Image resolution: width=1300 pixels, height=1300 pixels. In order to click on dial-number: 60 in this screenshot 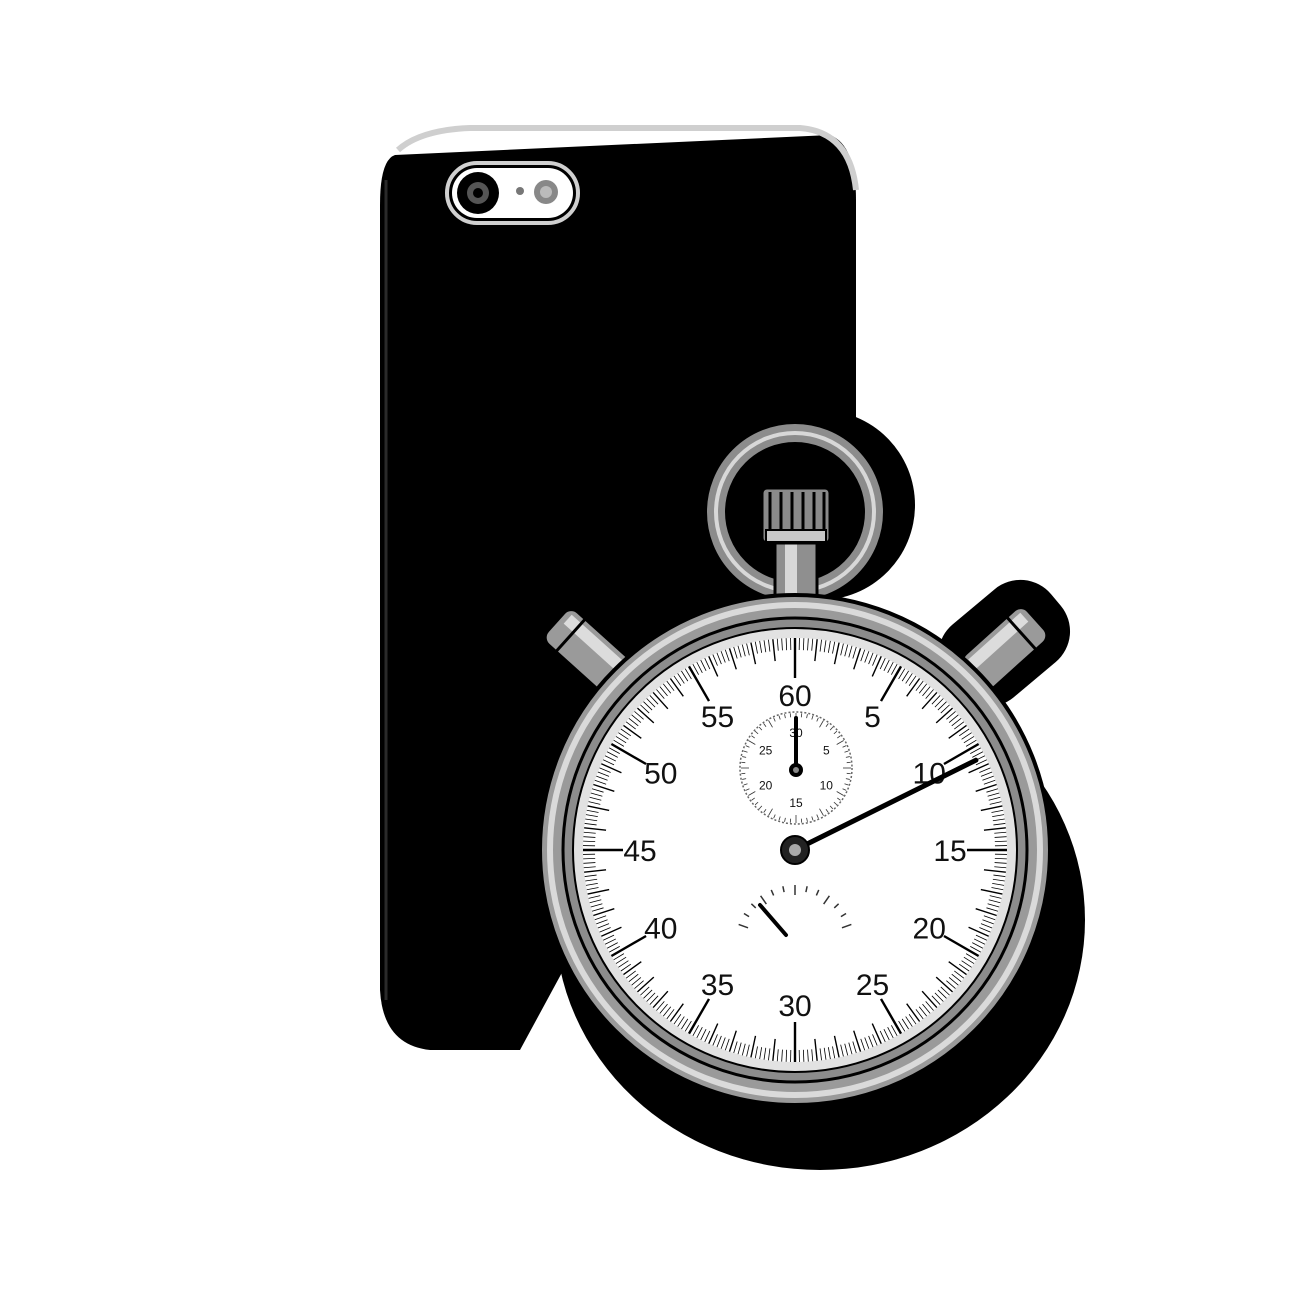, I will do `click(794, 696)`.